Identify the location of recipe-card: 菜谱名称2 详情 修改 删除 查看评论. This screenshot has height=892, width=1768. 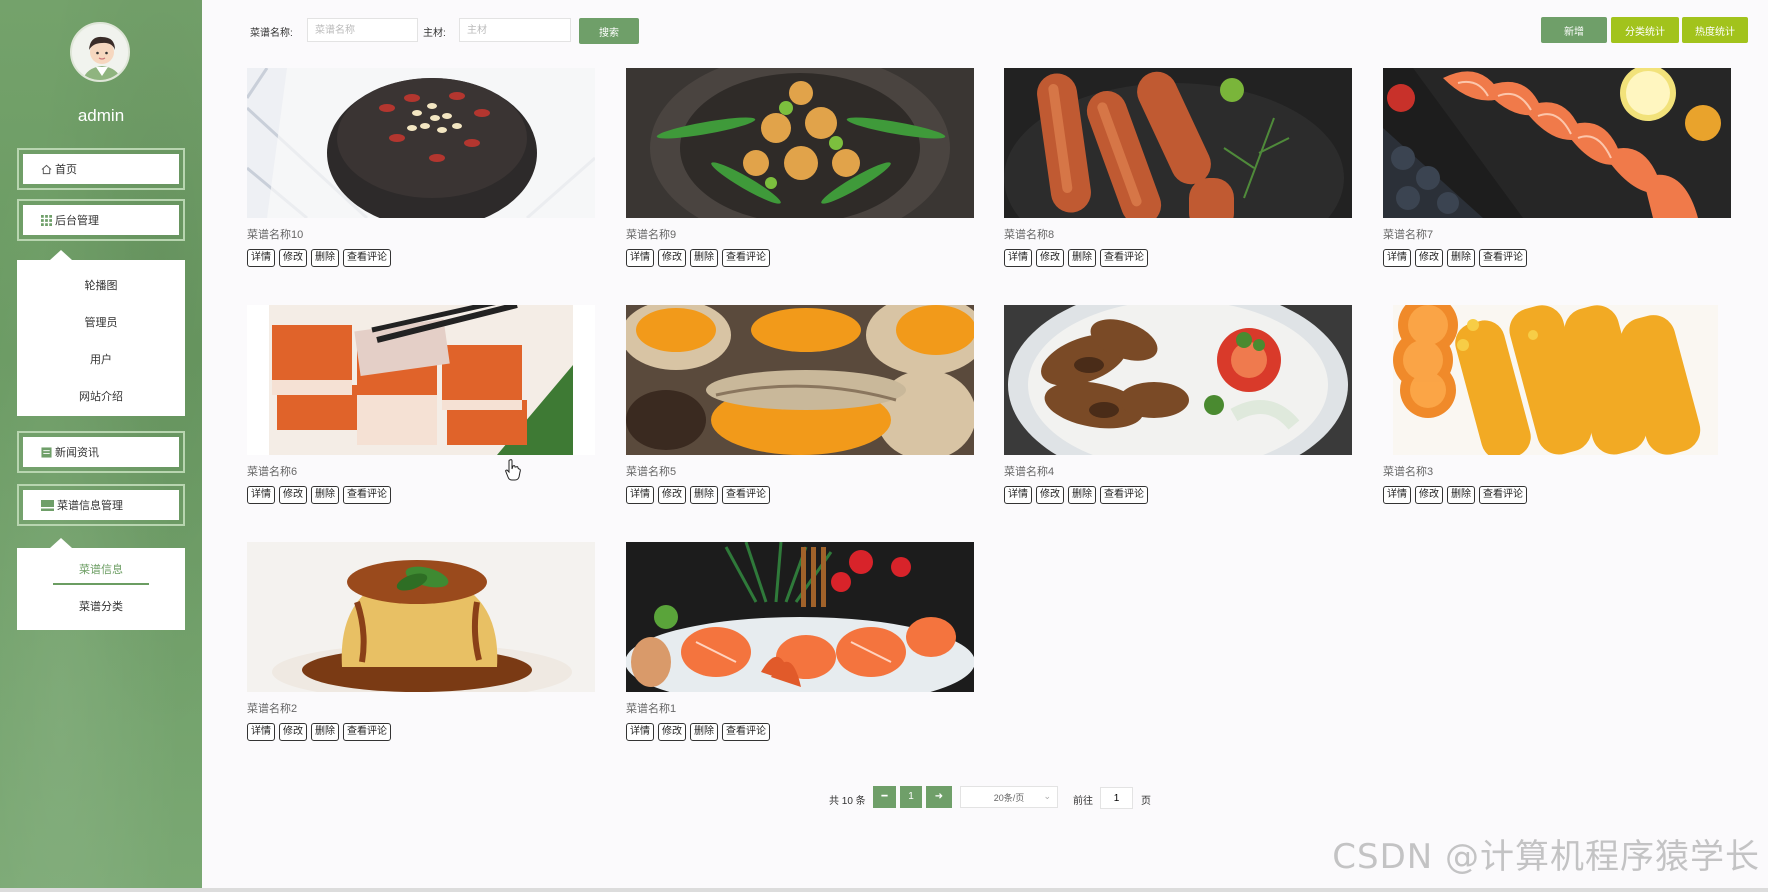
(421, 653).